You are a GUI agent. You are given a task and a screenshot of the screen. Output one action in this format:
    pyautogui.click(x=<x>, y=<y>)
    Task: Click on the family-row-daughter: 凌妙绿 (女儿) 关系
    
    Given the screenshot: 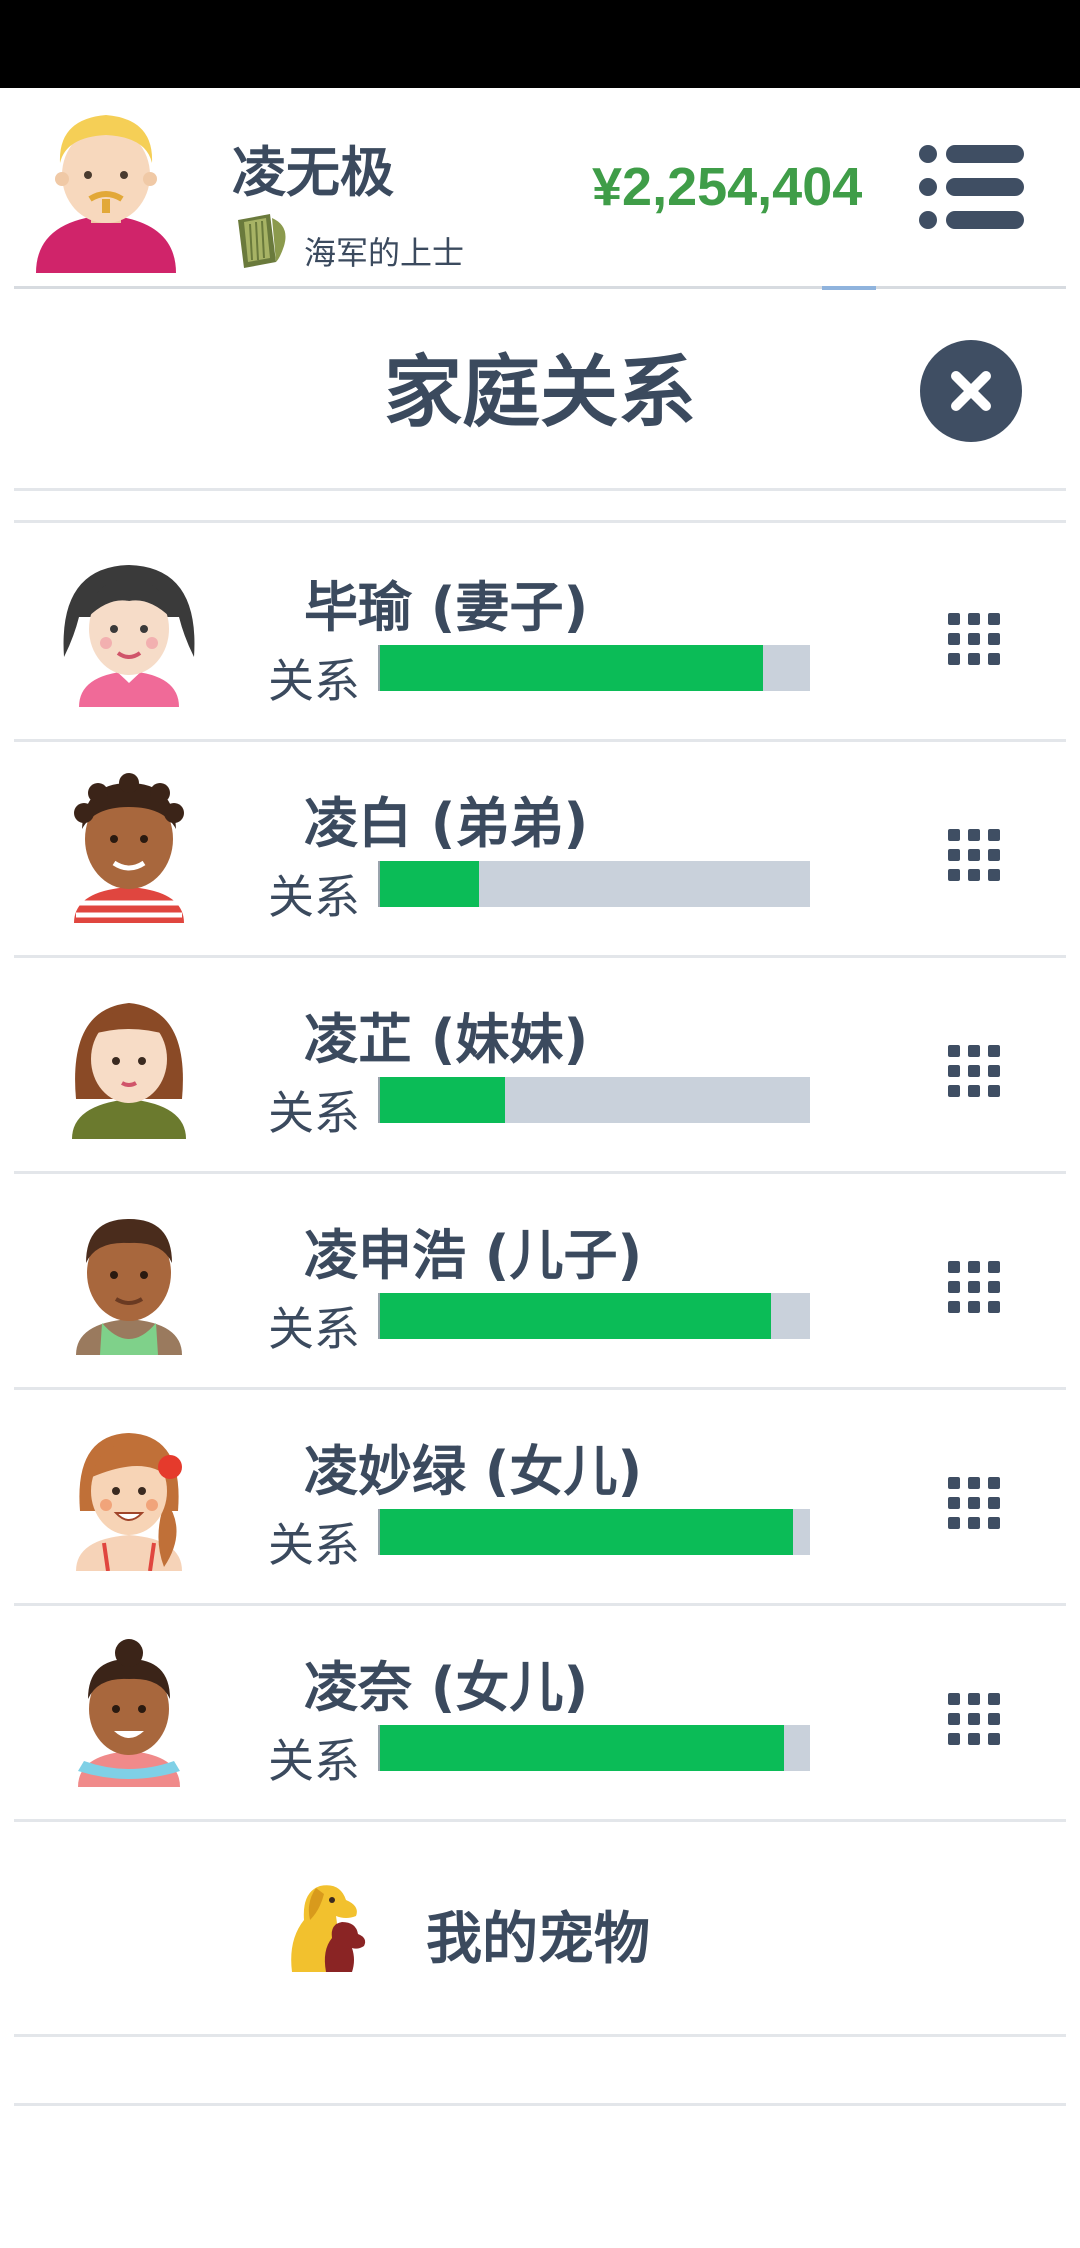 What is the action you would take?
    pyautogui.click(x=540, y=1496)
    